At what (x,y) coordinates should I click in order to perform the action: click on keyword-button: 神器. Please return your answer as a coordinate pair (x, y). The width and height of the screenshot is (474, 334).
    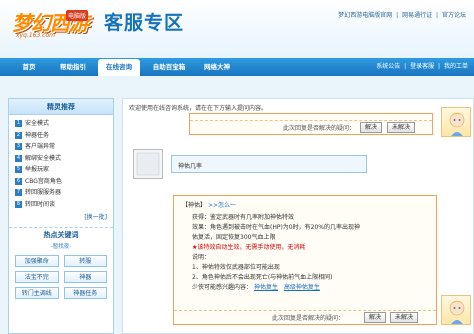
    Looking at the image, I should click on (85, 277).